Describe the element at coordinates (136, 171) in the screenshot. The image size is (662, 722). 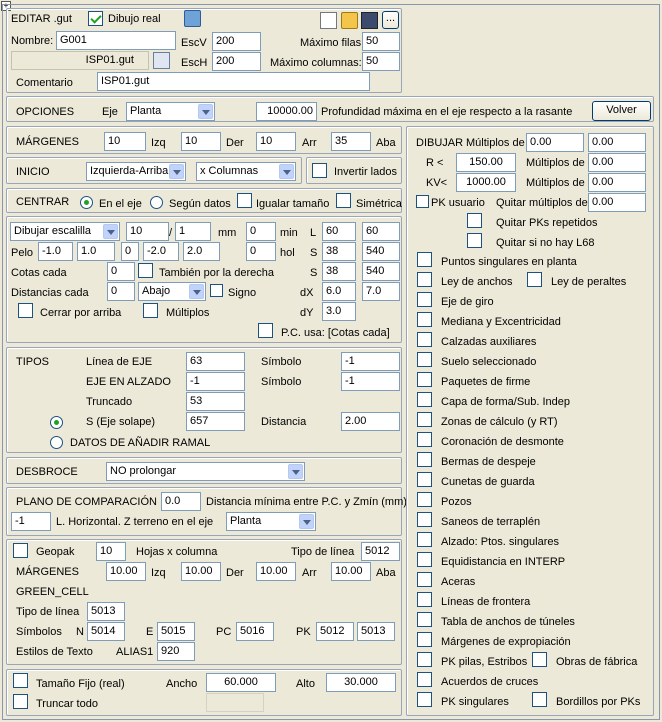
I see `inicio-position-select: Izquierda-Arriba` at that location.